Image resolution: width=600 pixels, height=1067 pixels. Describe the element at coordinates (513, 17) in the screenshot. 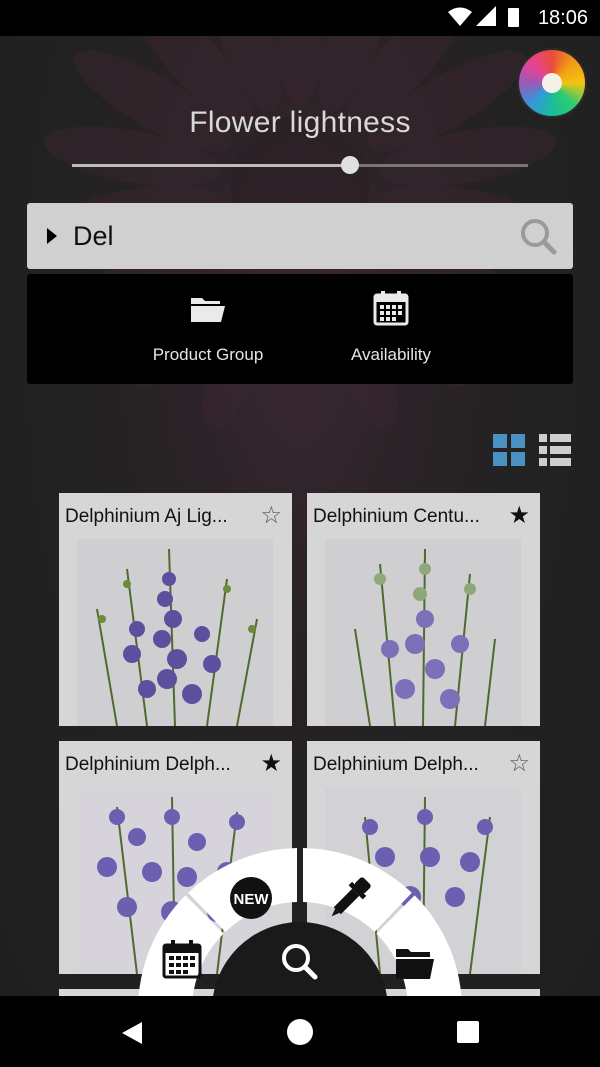

I see `battery-icon` at that location.